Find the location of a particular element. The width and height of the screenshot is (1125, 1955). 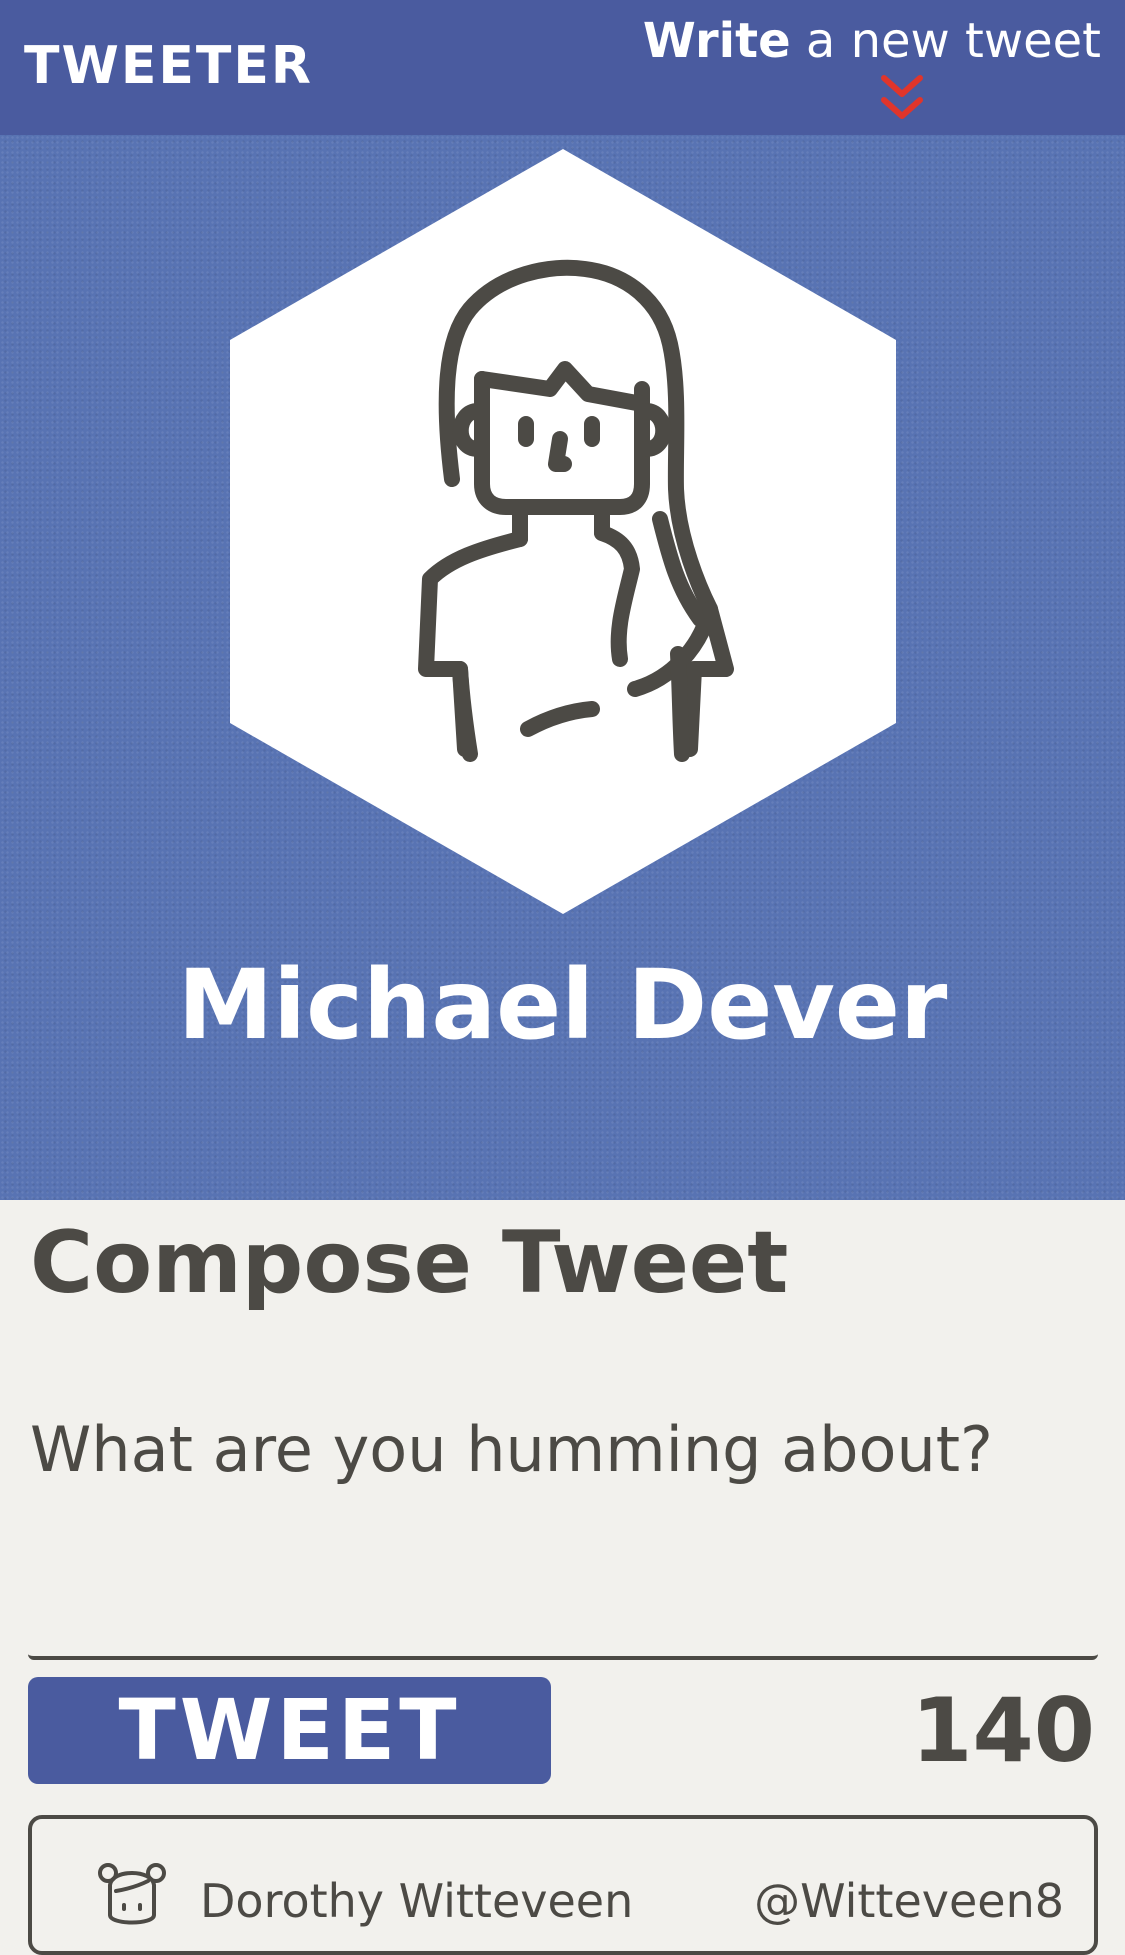

girl-avatar-icon is located at coordinates (132, 1894).